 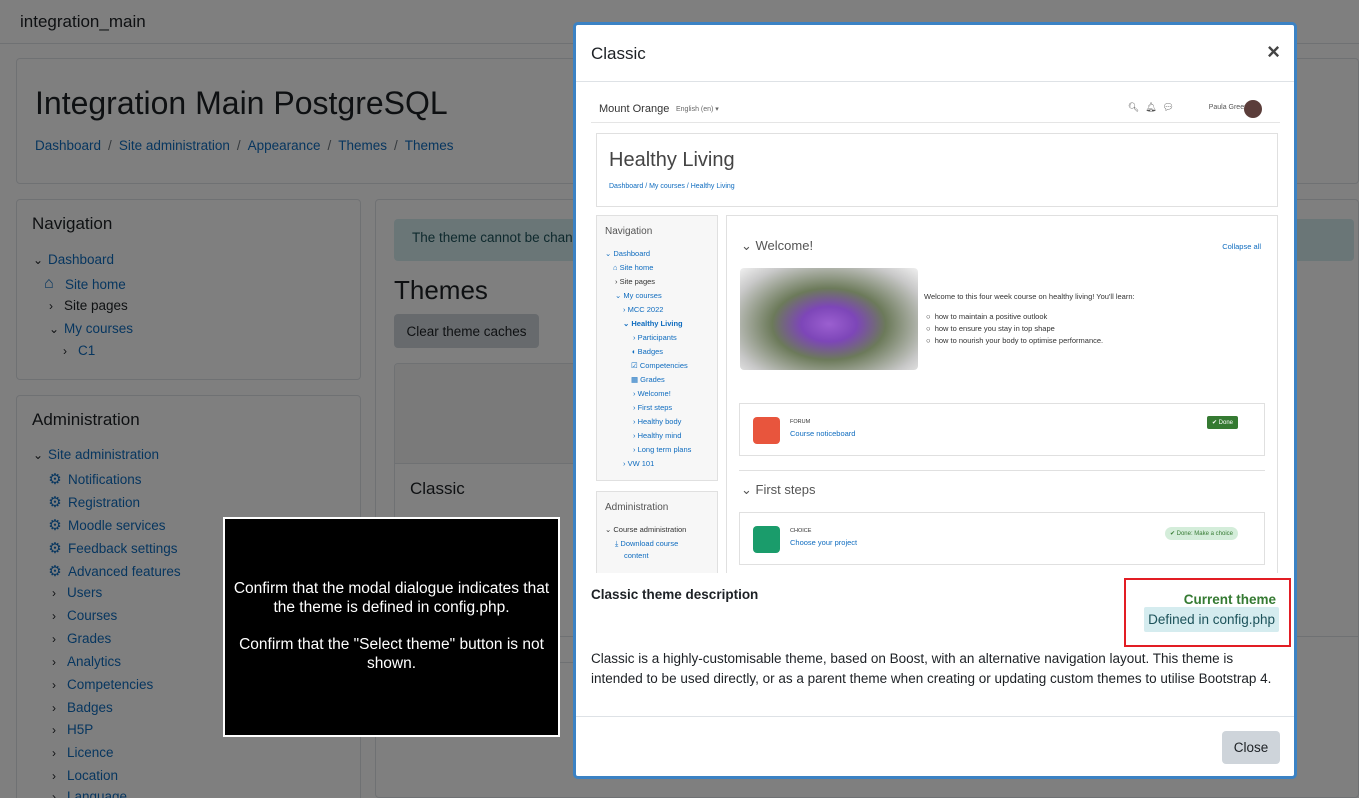 I want to click on description-title: Classic theme description, so click(x=675, y=594).